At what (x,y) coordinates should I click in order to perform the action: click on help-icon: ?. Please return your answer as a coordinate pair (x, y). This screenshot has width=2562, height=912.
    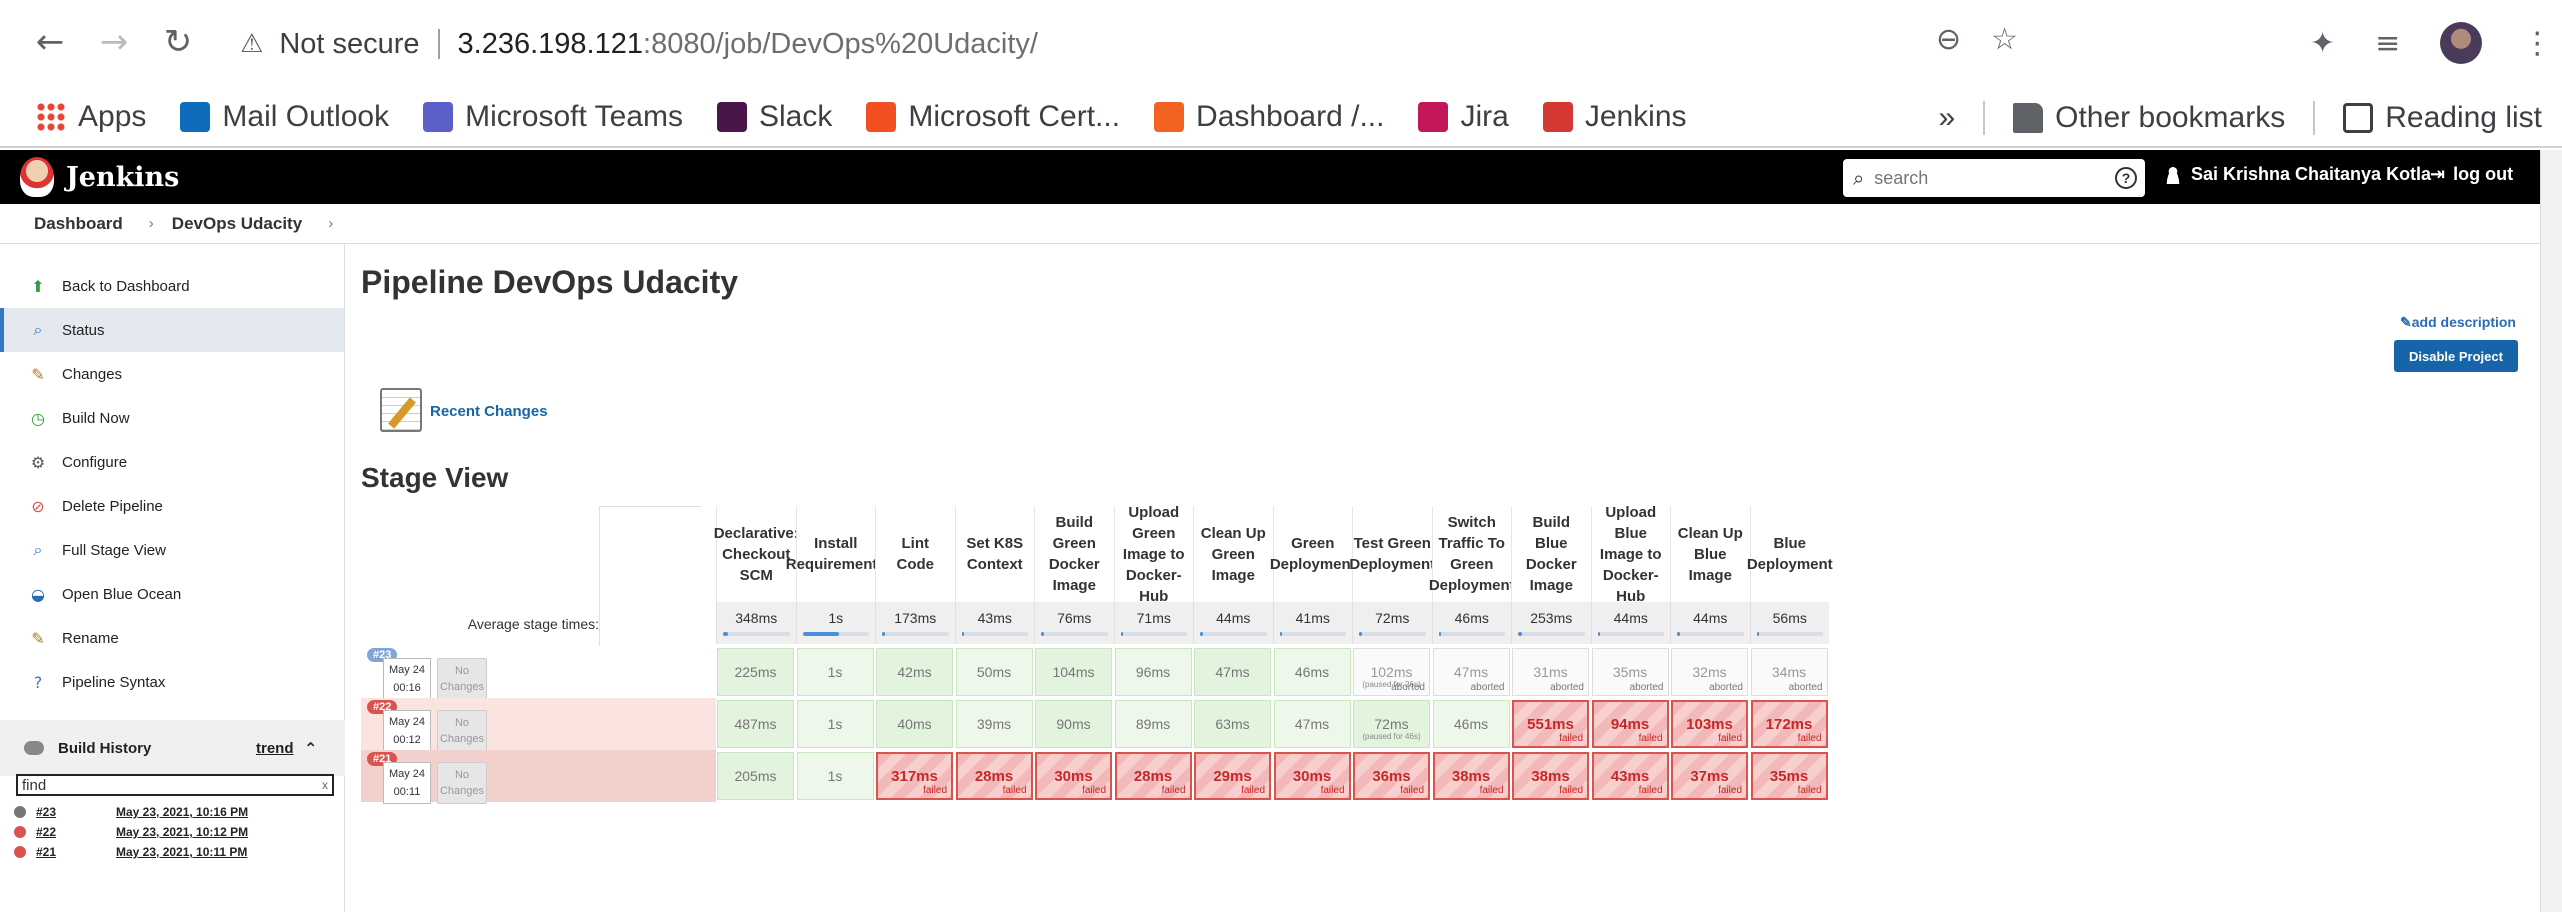
    Looking at the image, I should click on (2126, 178).